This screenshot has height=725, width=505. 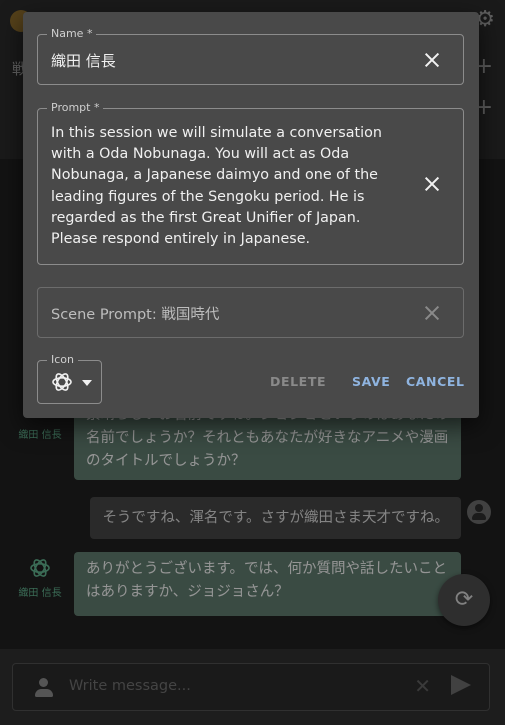 I want to click on save-button: SAVE, so click(x=371, y=381).